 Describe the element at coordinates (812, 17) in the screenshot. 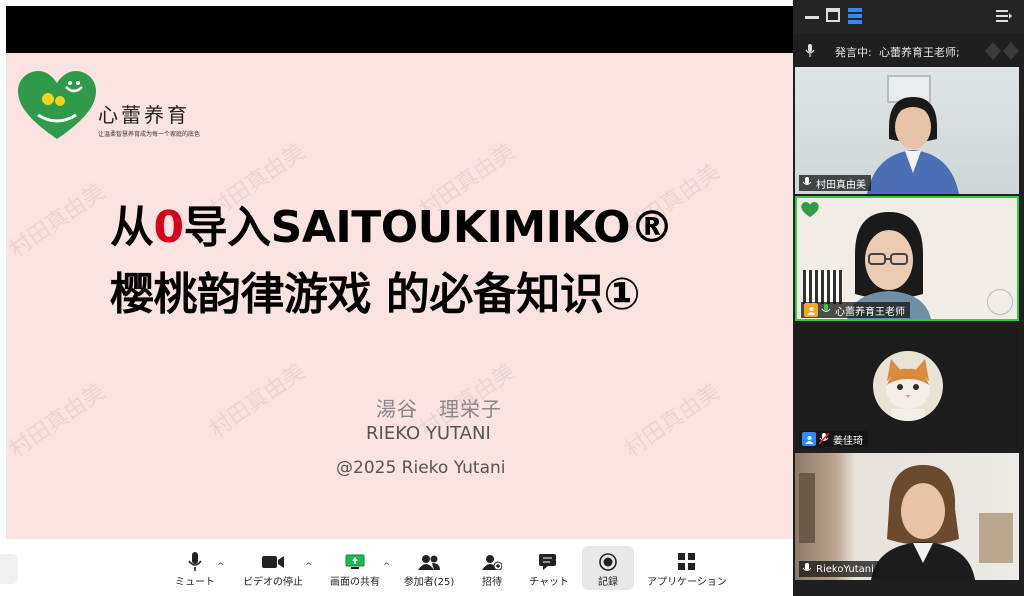

I see `minimize-icon` at that location.